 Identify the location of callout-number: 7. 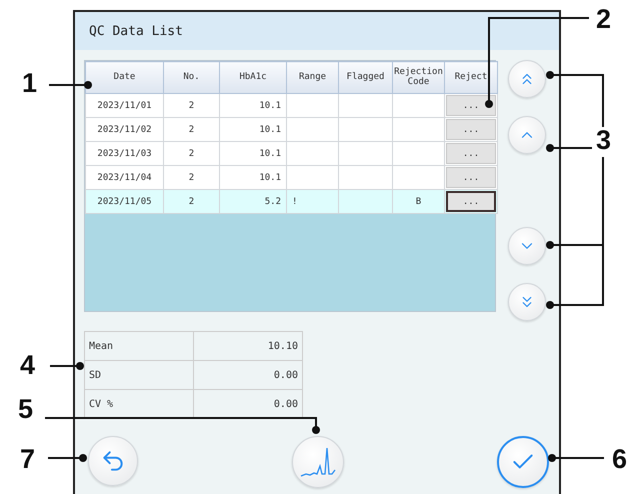
(28, 459).